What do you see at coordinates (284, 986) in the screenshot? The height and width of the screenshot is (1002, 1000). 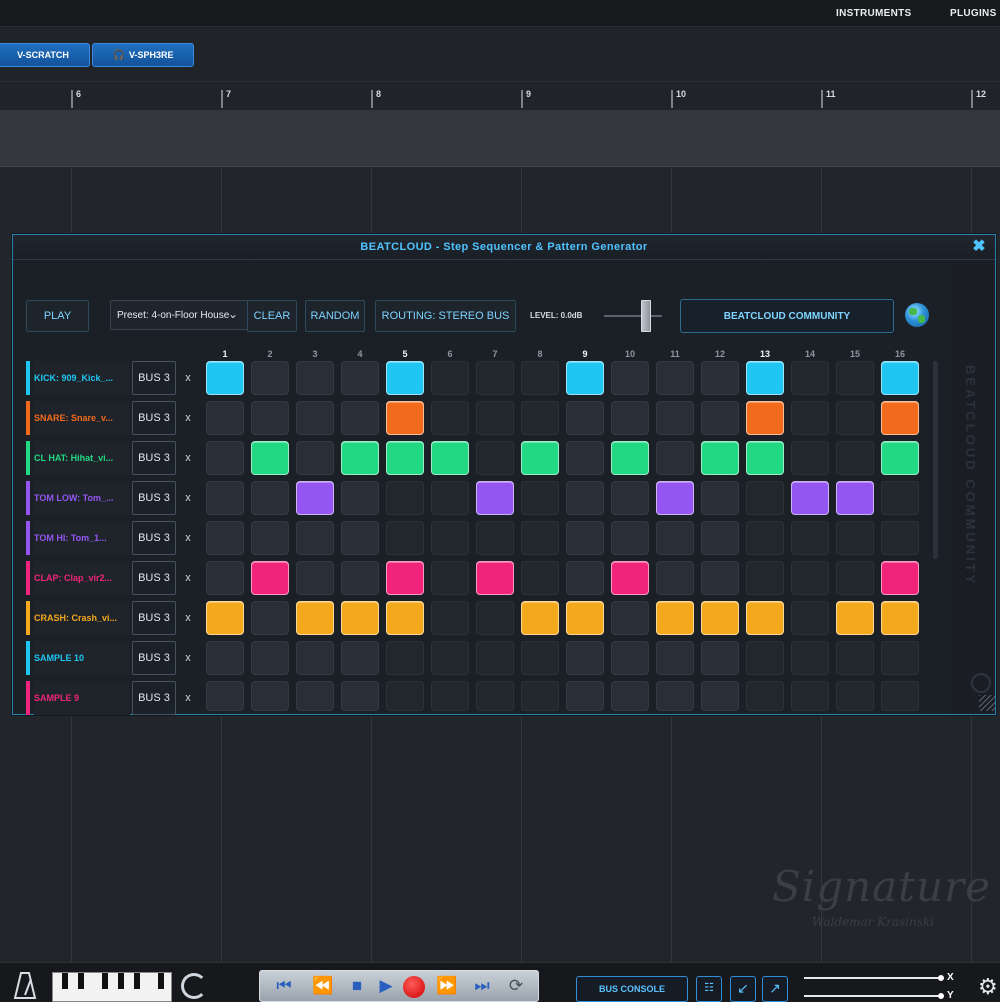 I see `skip-back-icon: ⏮` at bounding box center [284, 986].